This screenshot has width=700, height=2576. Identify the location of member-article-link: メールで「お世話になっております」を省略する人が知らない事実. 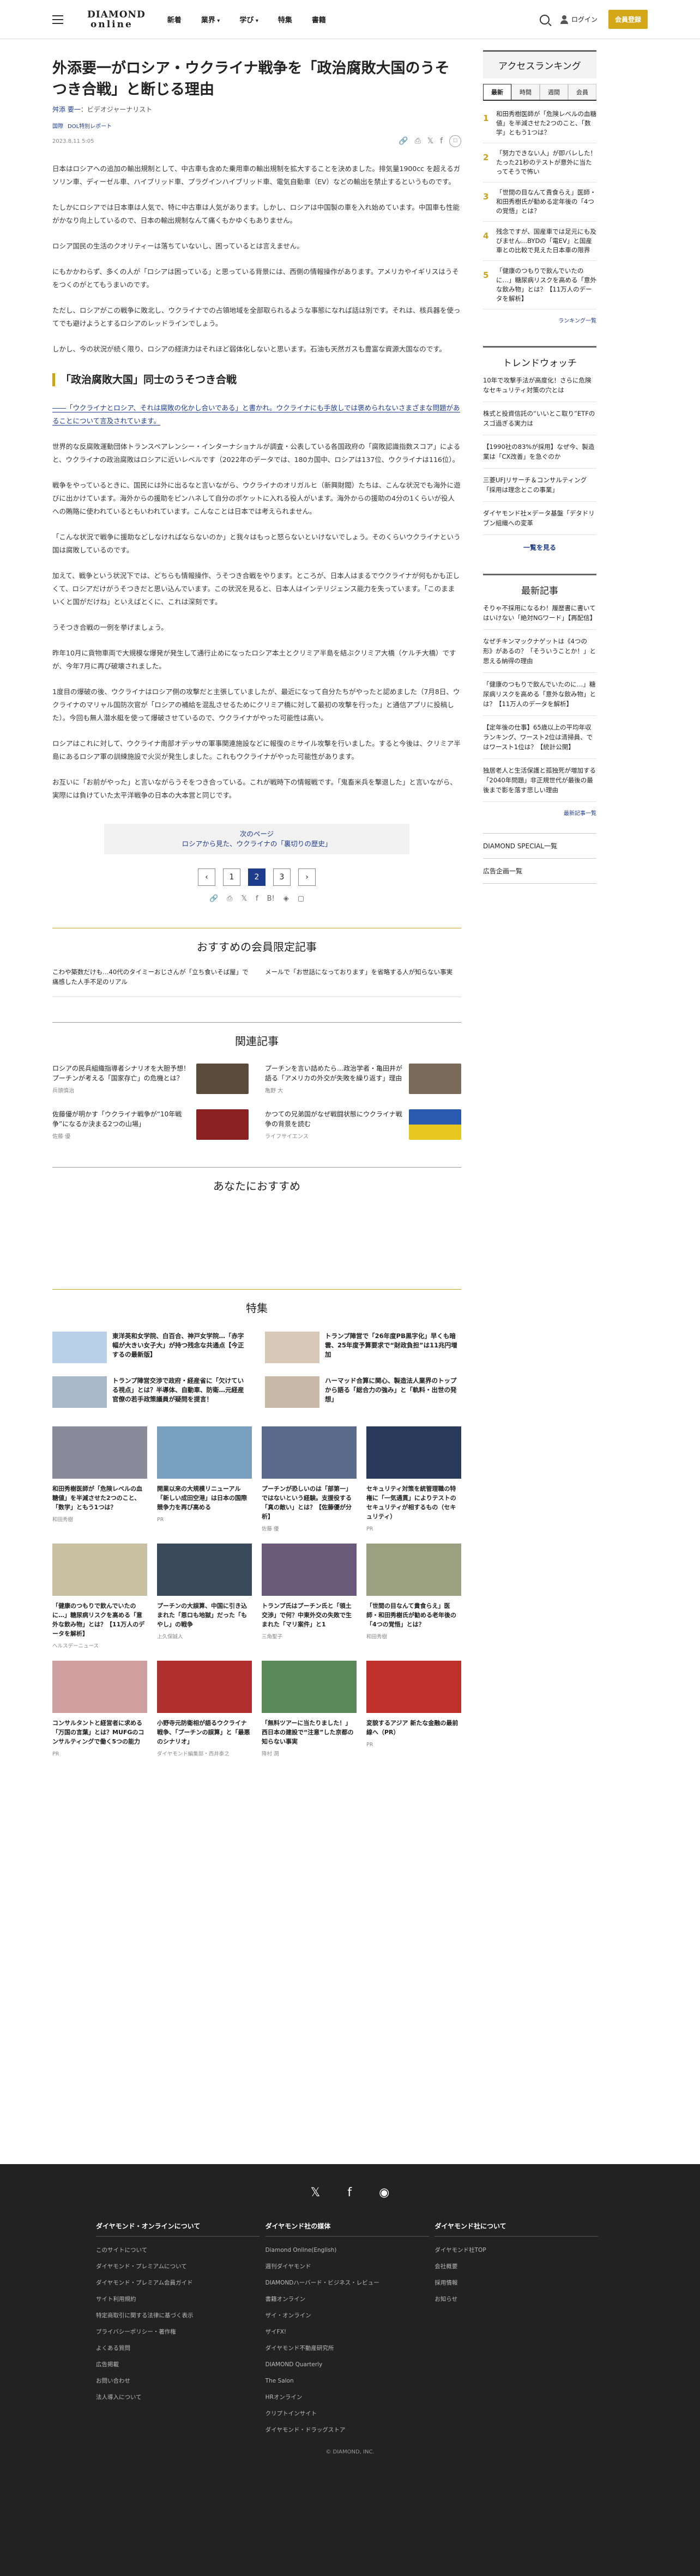
(363, 977).